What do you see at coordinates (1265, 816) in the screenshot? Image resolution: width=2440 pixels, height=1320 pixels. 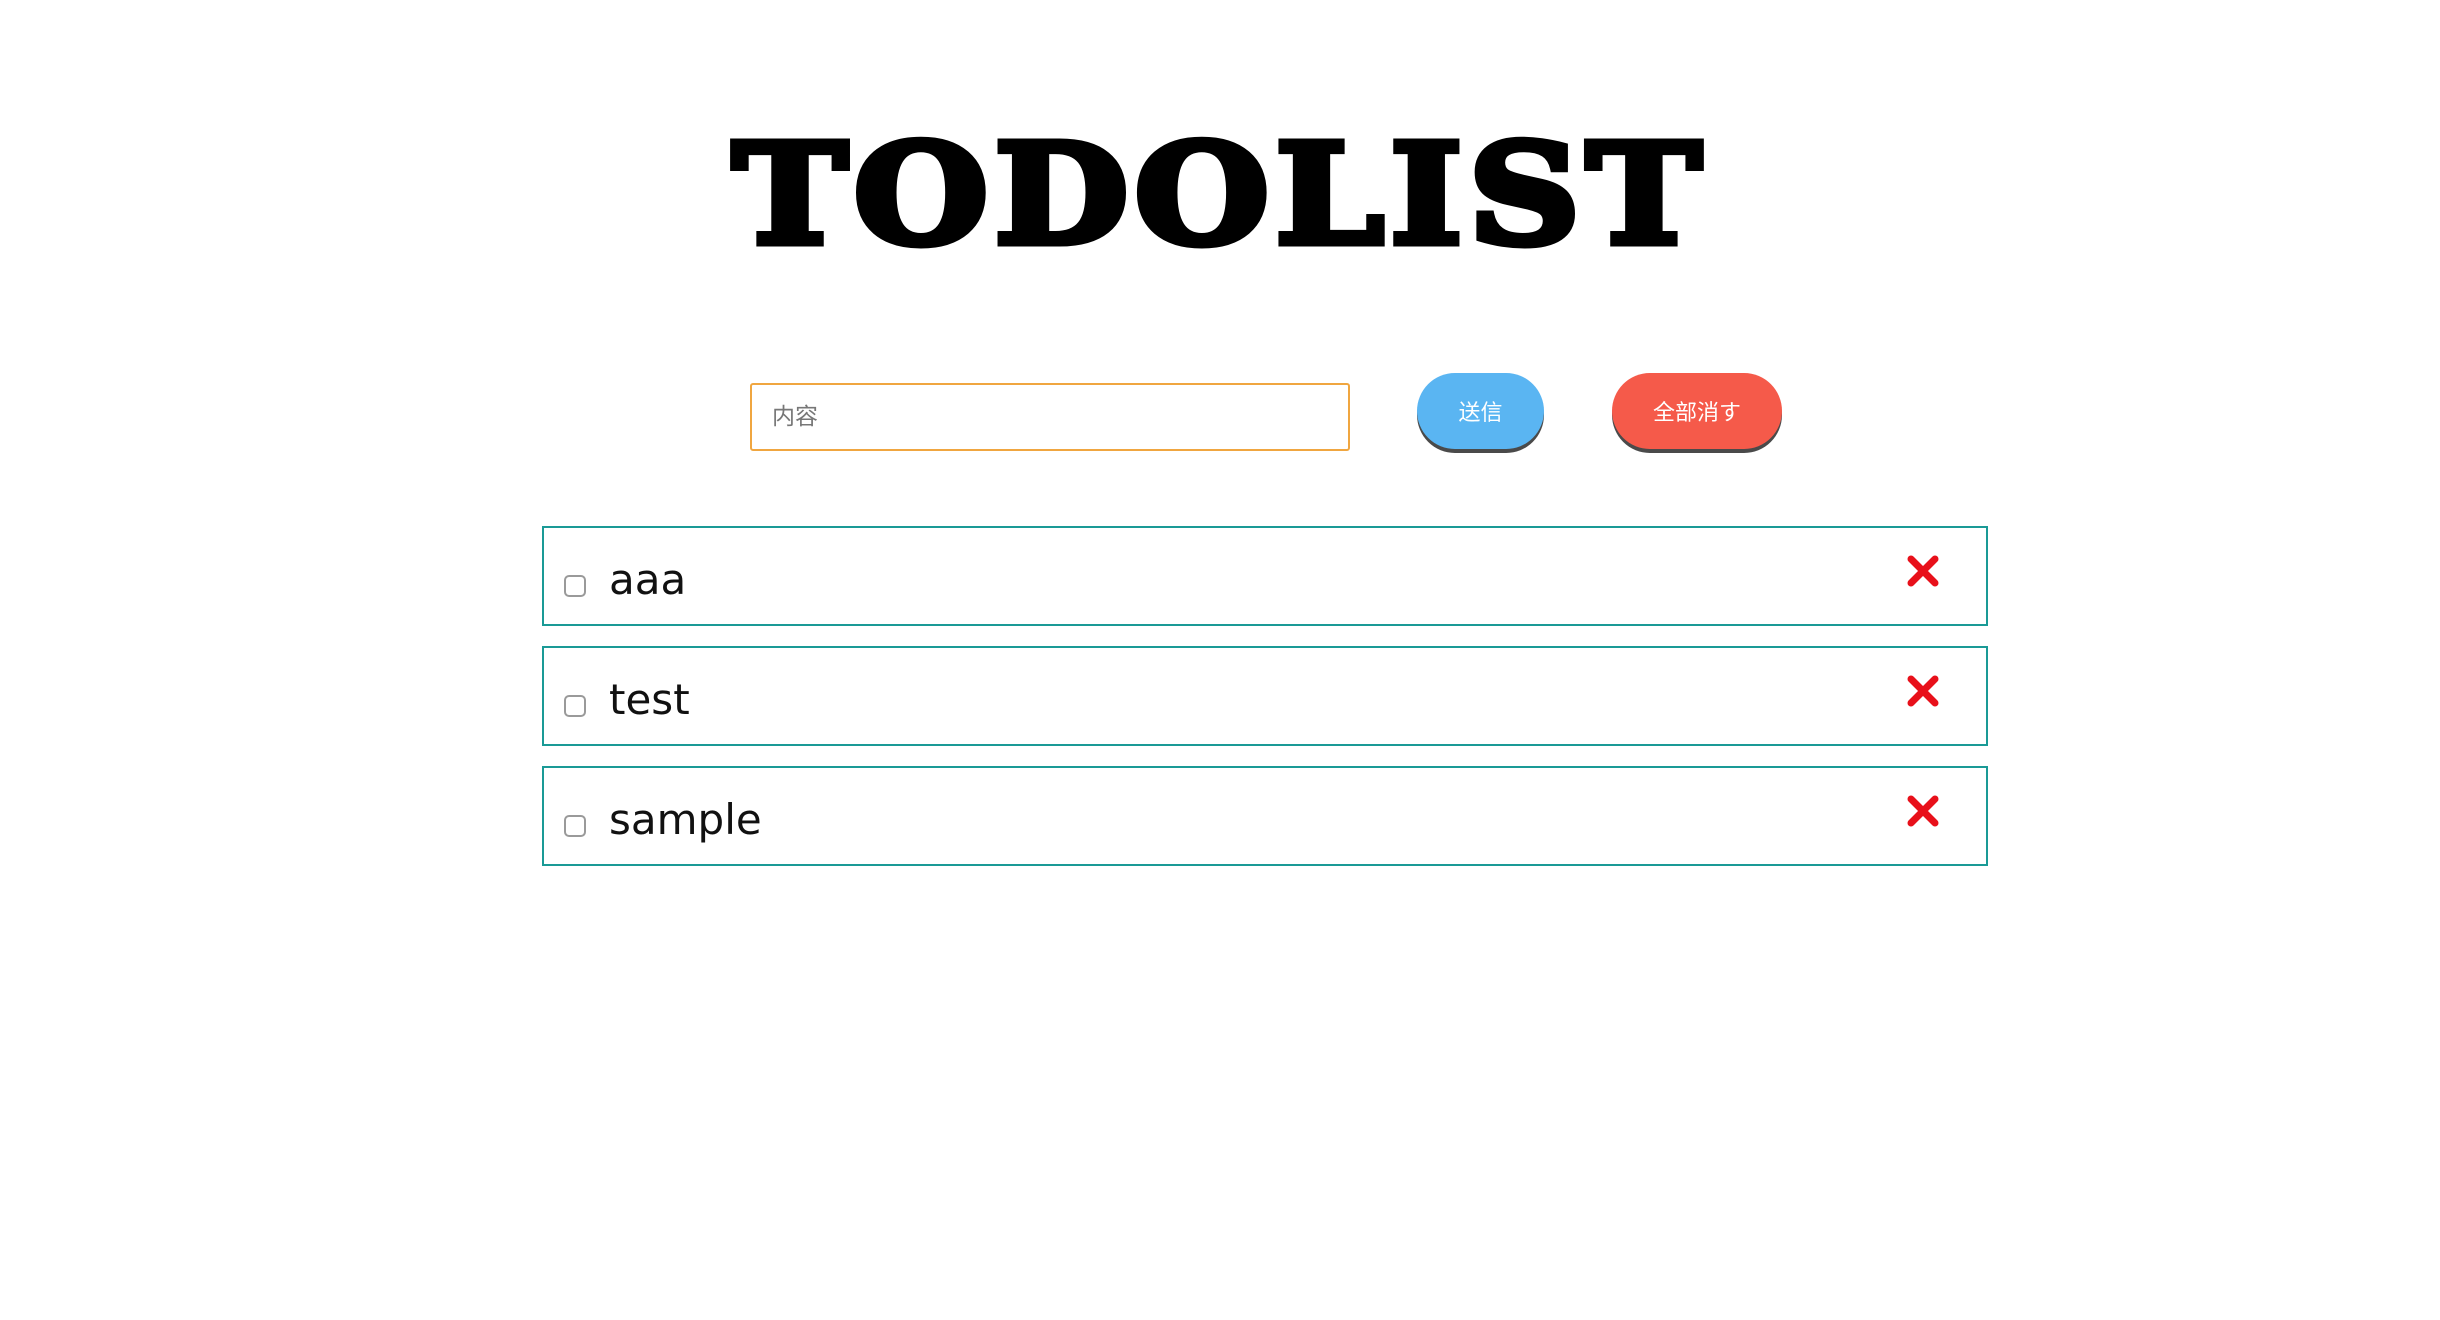 I see `todo-item: sample` at bounding box center [1265, 816].